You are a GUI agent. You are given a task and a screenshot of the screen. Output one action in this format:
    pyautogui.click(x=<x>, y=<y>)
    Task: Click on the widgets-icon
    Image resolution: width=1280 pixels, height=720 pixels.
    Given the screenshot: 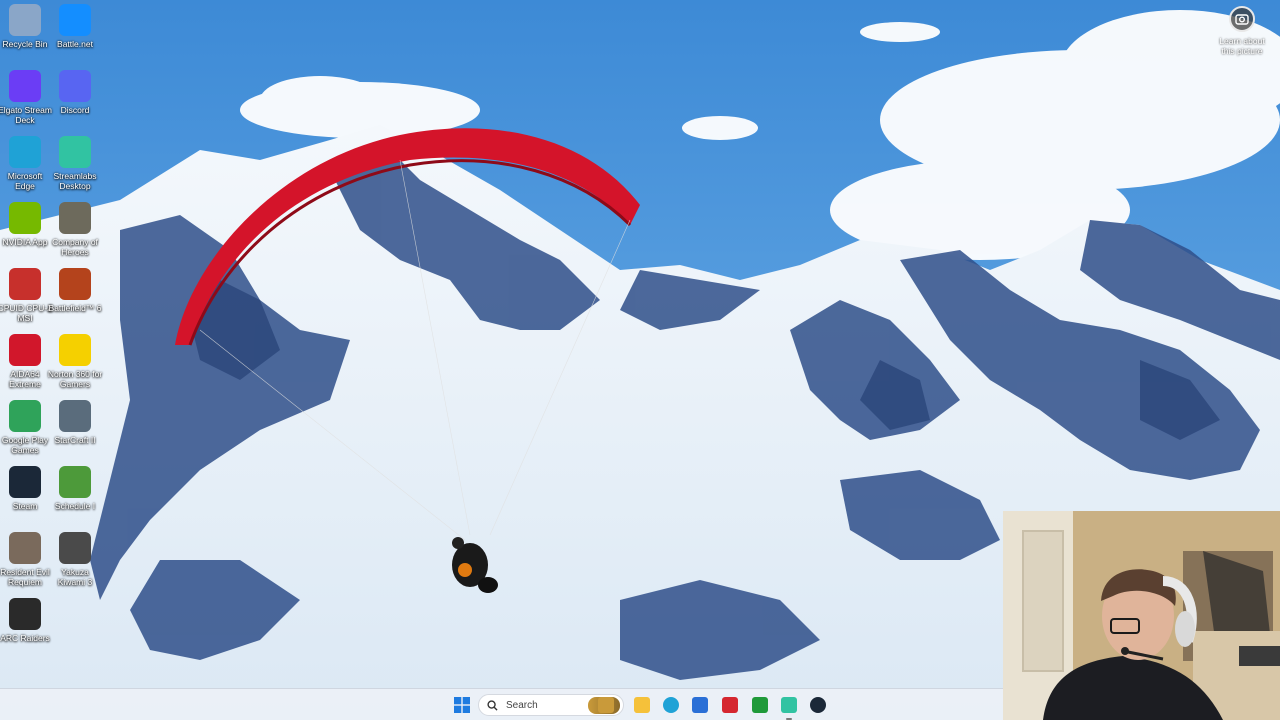 What is the action you would take?
    pyautogui.click(x=606, y=705)
    